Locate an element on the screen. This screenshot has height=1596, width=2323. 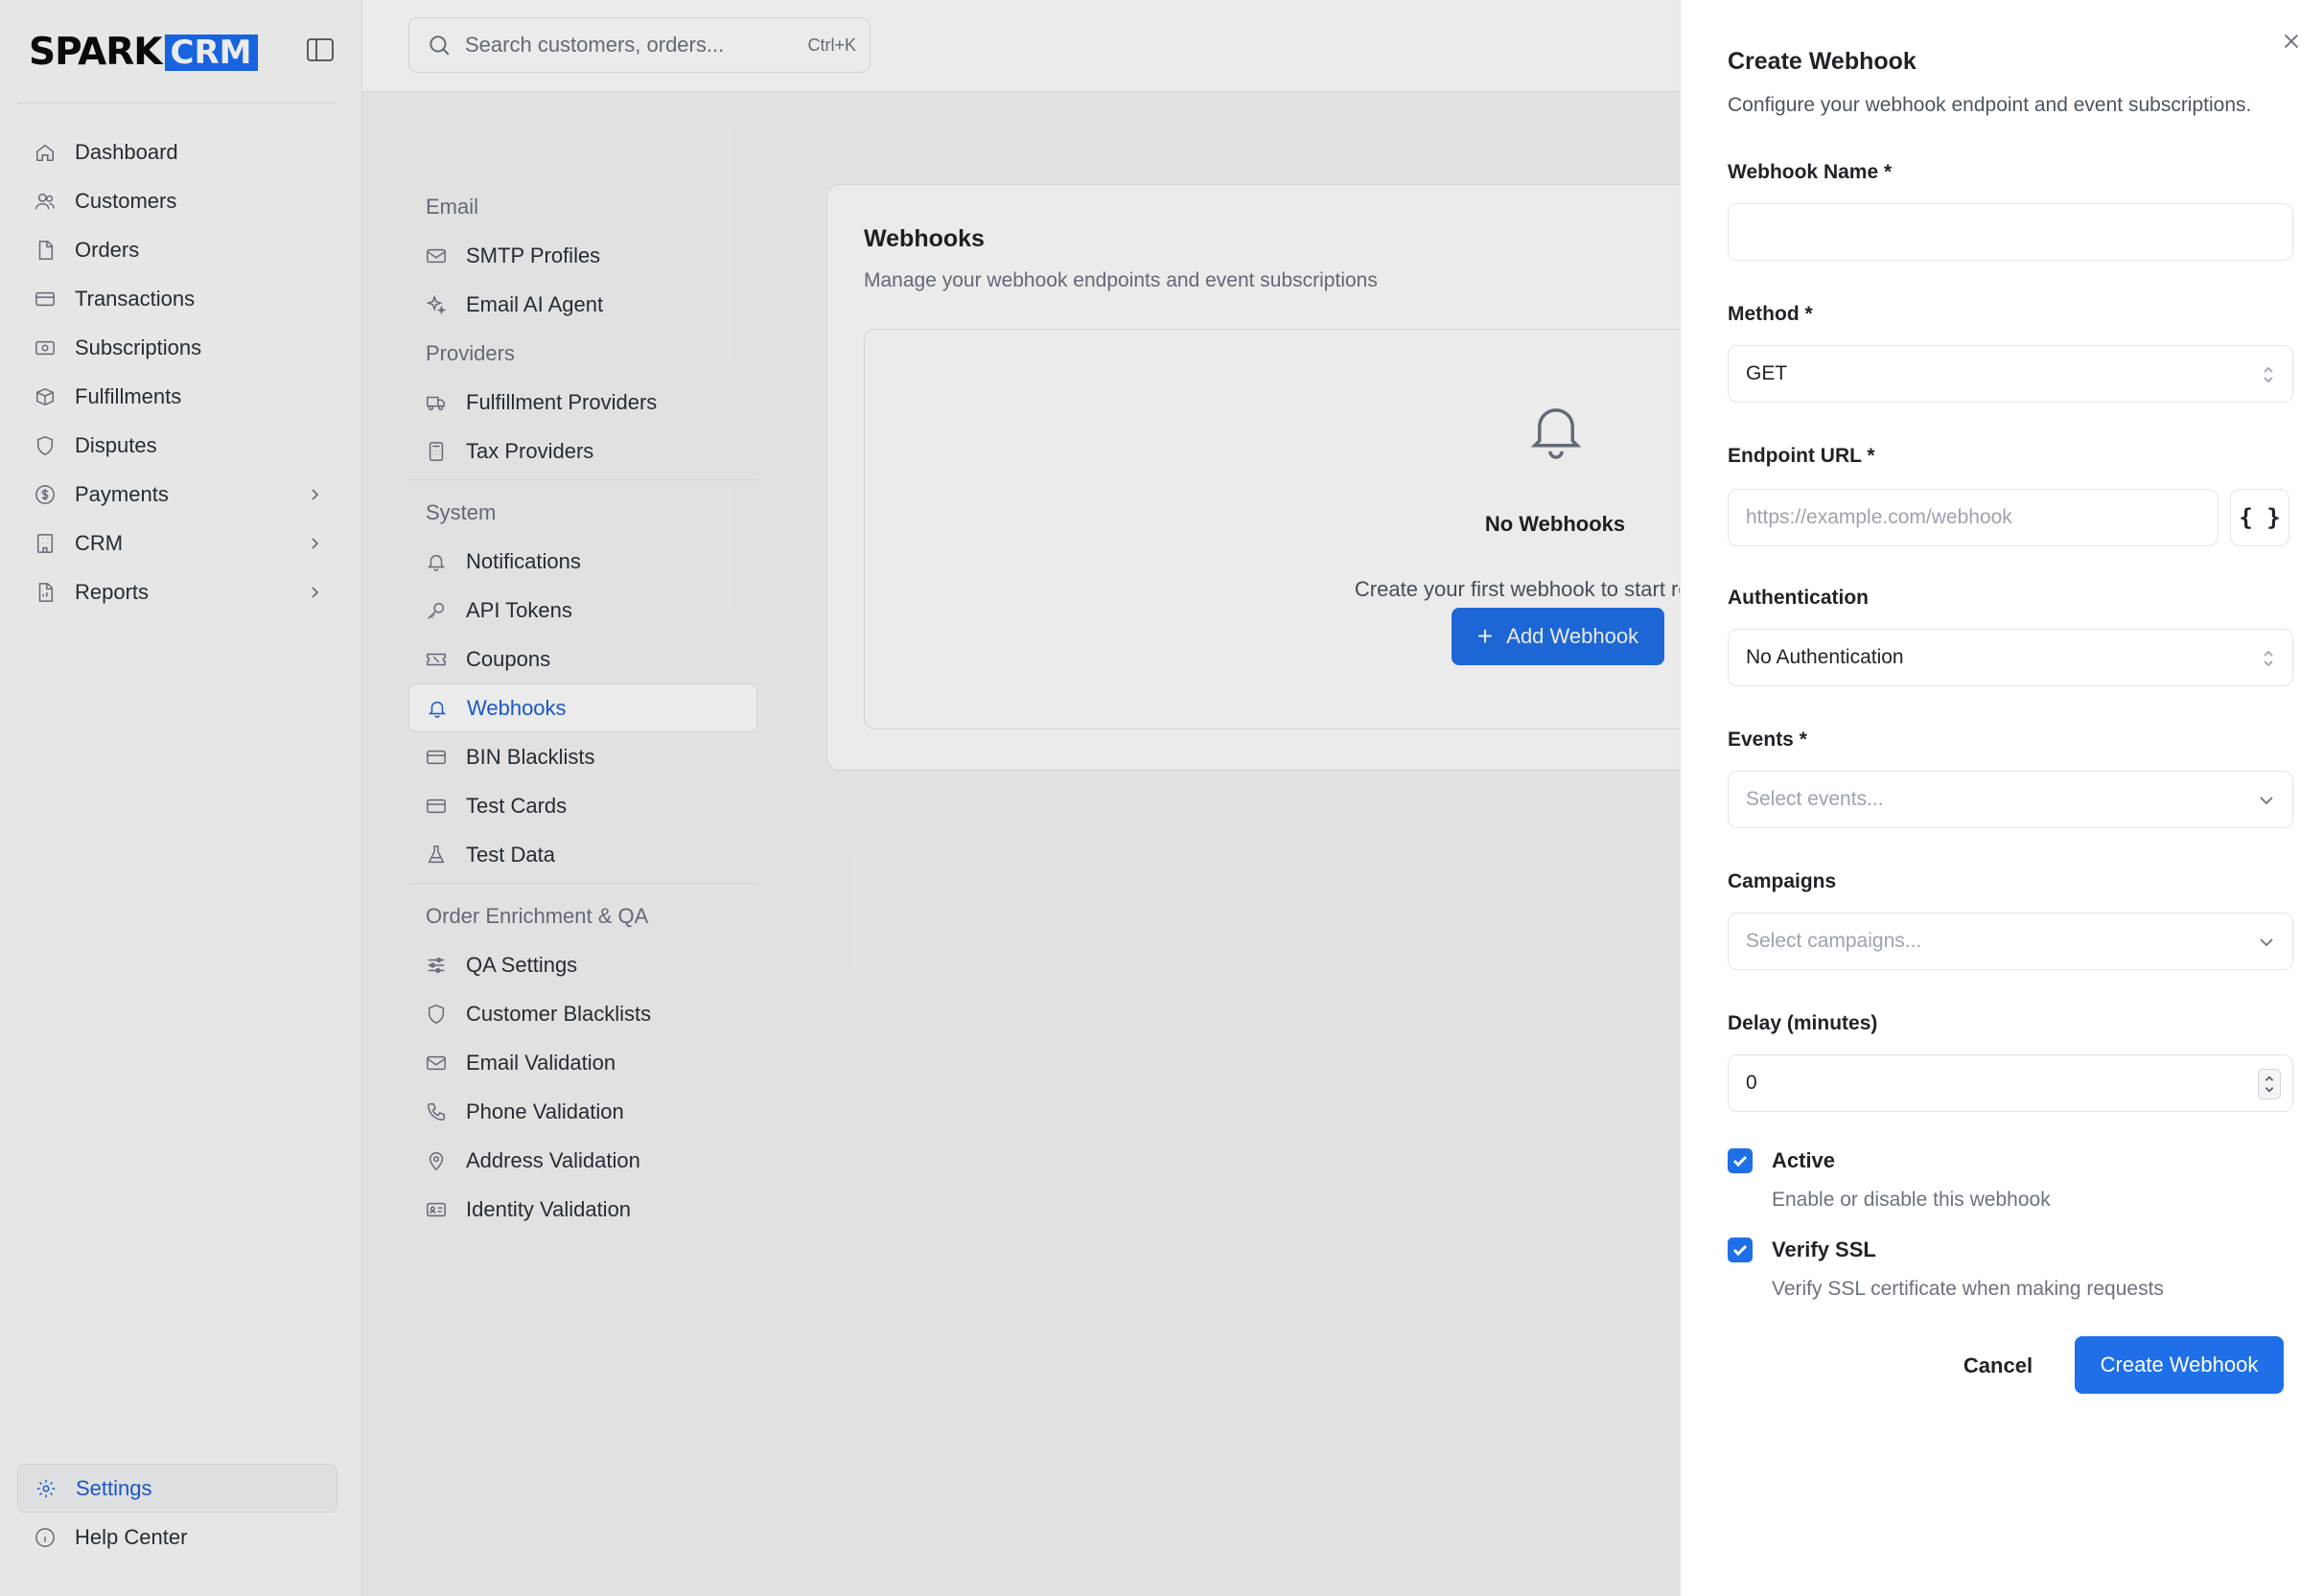
variables-button: { } is located at coordinates (2260, 517).